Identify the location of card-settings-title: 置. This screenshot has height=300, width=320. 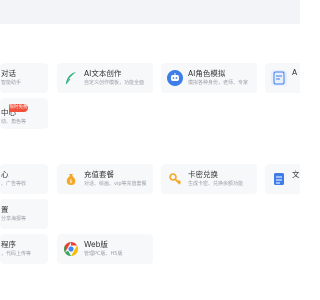
(5, 209).